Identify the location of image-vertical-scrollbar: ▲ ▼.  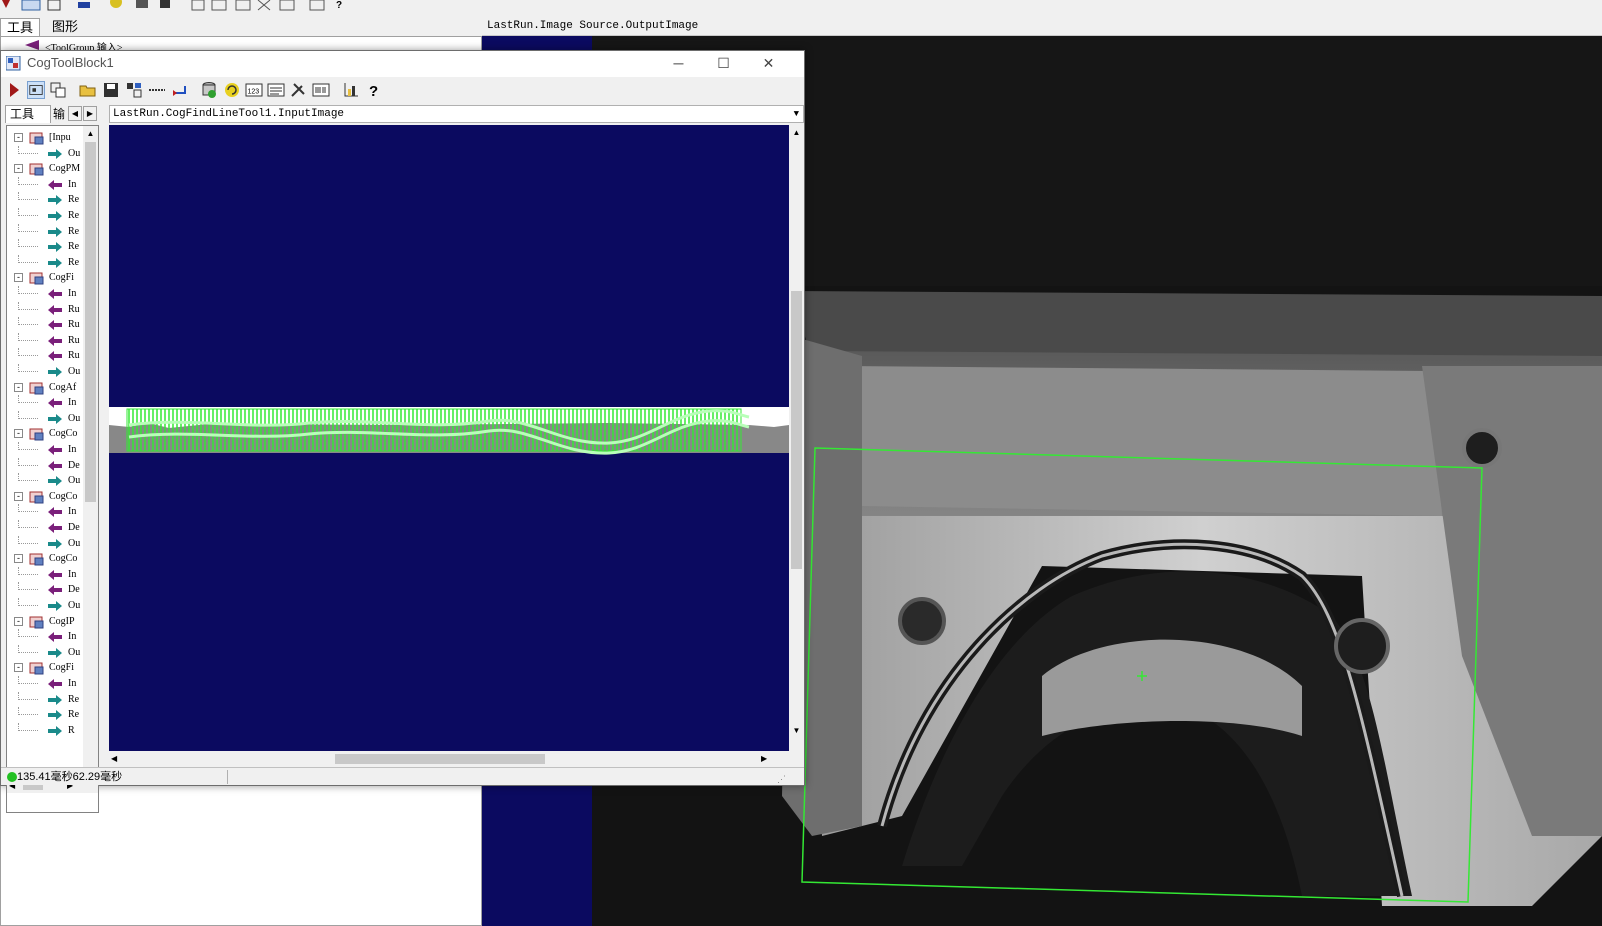
(796, 438).